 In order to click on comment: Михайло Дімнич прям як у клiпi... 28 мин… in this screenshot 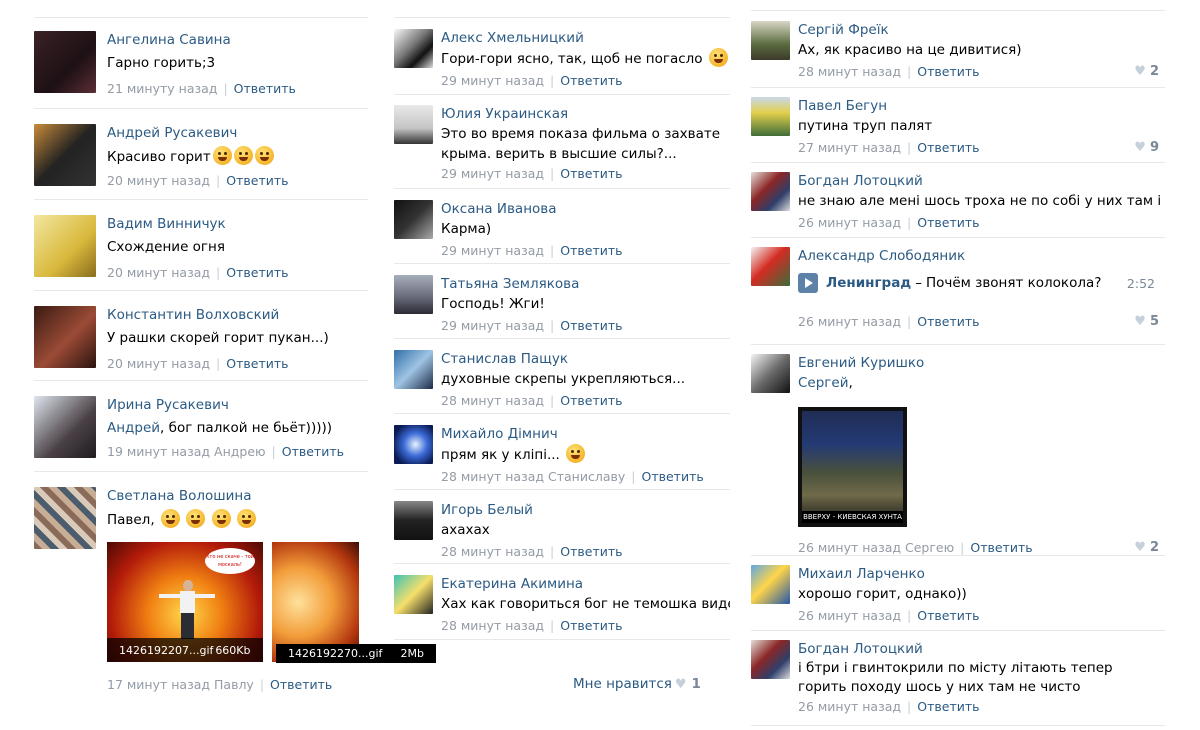, I will do `click(562, 452)`.